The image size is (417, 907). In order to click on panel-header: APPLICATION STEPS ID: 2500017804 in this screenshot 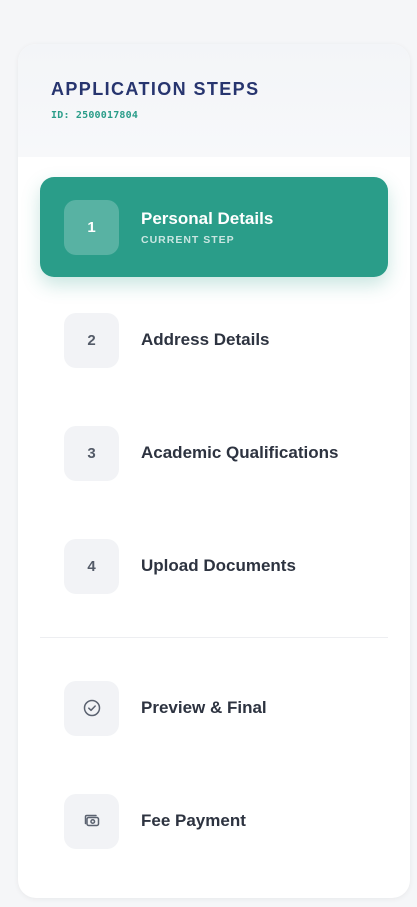, I will do `click(214, 100)`.